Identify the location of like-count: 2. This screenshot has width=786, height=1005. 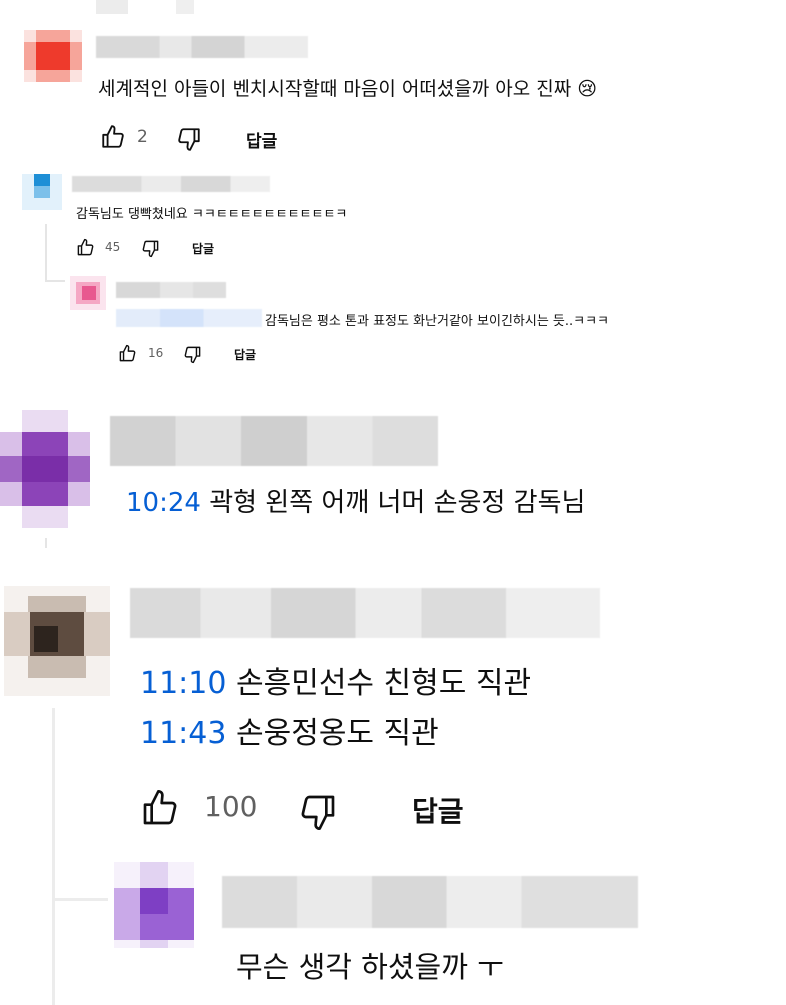
(142, 137).